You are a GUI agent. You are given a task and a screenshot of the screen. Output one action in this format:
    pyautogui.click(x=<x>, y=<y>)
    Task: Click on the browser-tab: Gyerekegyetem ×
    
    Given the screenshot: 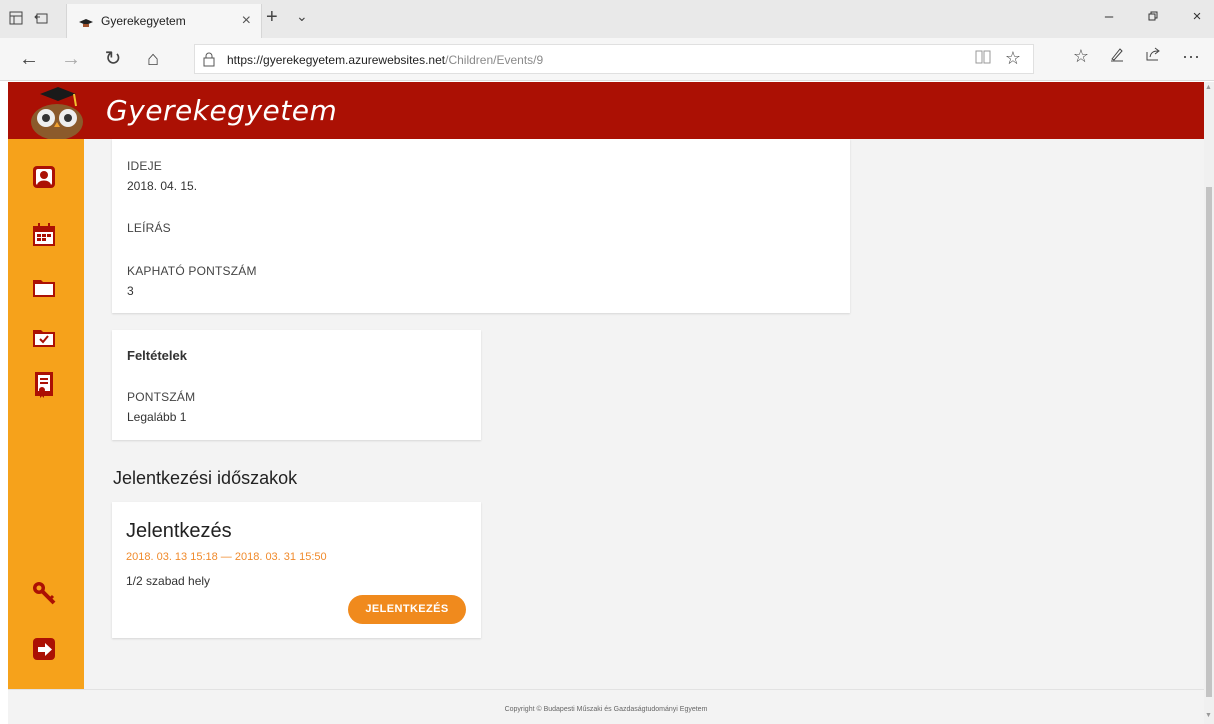 What is the action you would take?
    pyautogui.click(x=164, y=21)
    